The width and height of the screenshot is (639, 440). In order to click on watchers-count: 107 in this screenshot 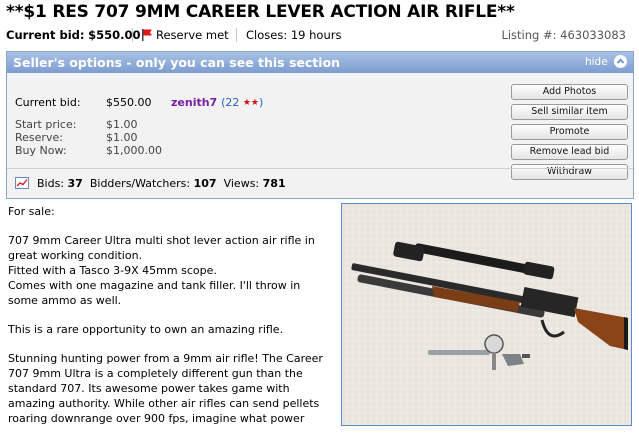, I will do `click(205, 183)`.